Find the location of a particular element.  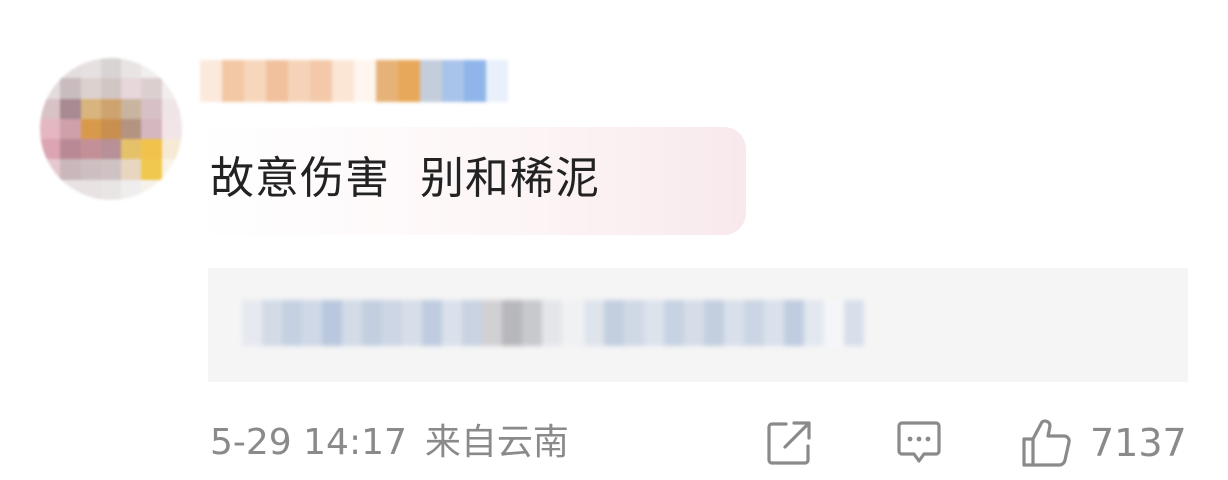

thumbs-up-icon is located at coordinates (1047, 443).